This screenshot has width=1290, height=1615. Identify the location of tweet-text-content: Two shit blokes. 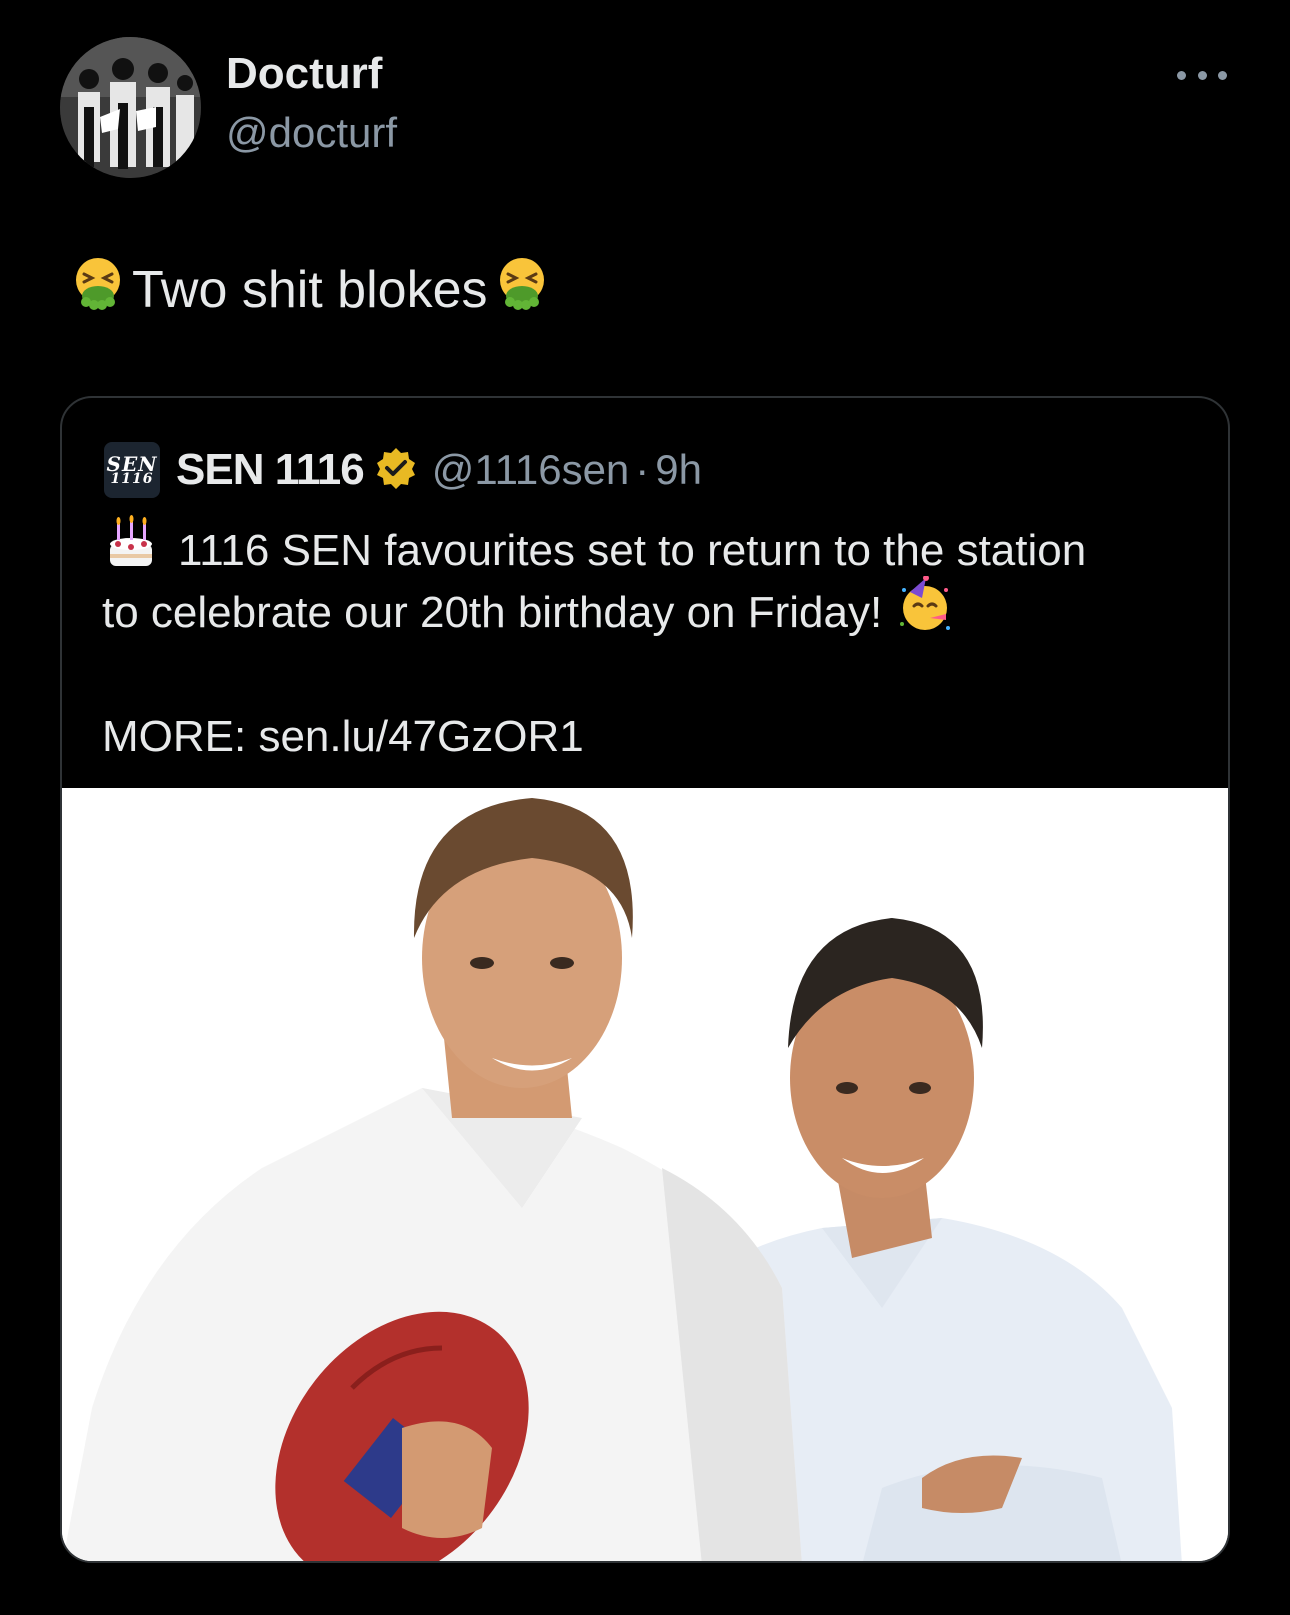
(310, 290).